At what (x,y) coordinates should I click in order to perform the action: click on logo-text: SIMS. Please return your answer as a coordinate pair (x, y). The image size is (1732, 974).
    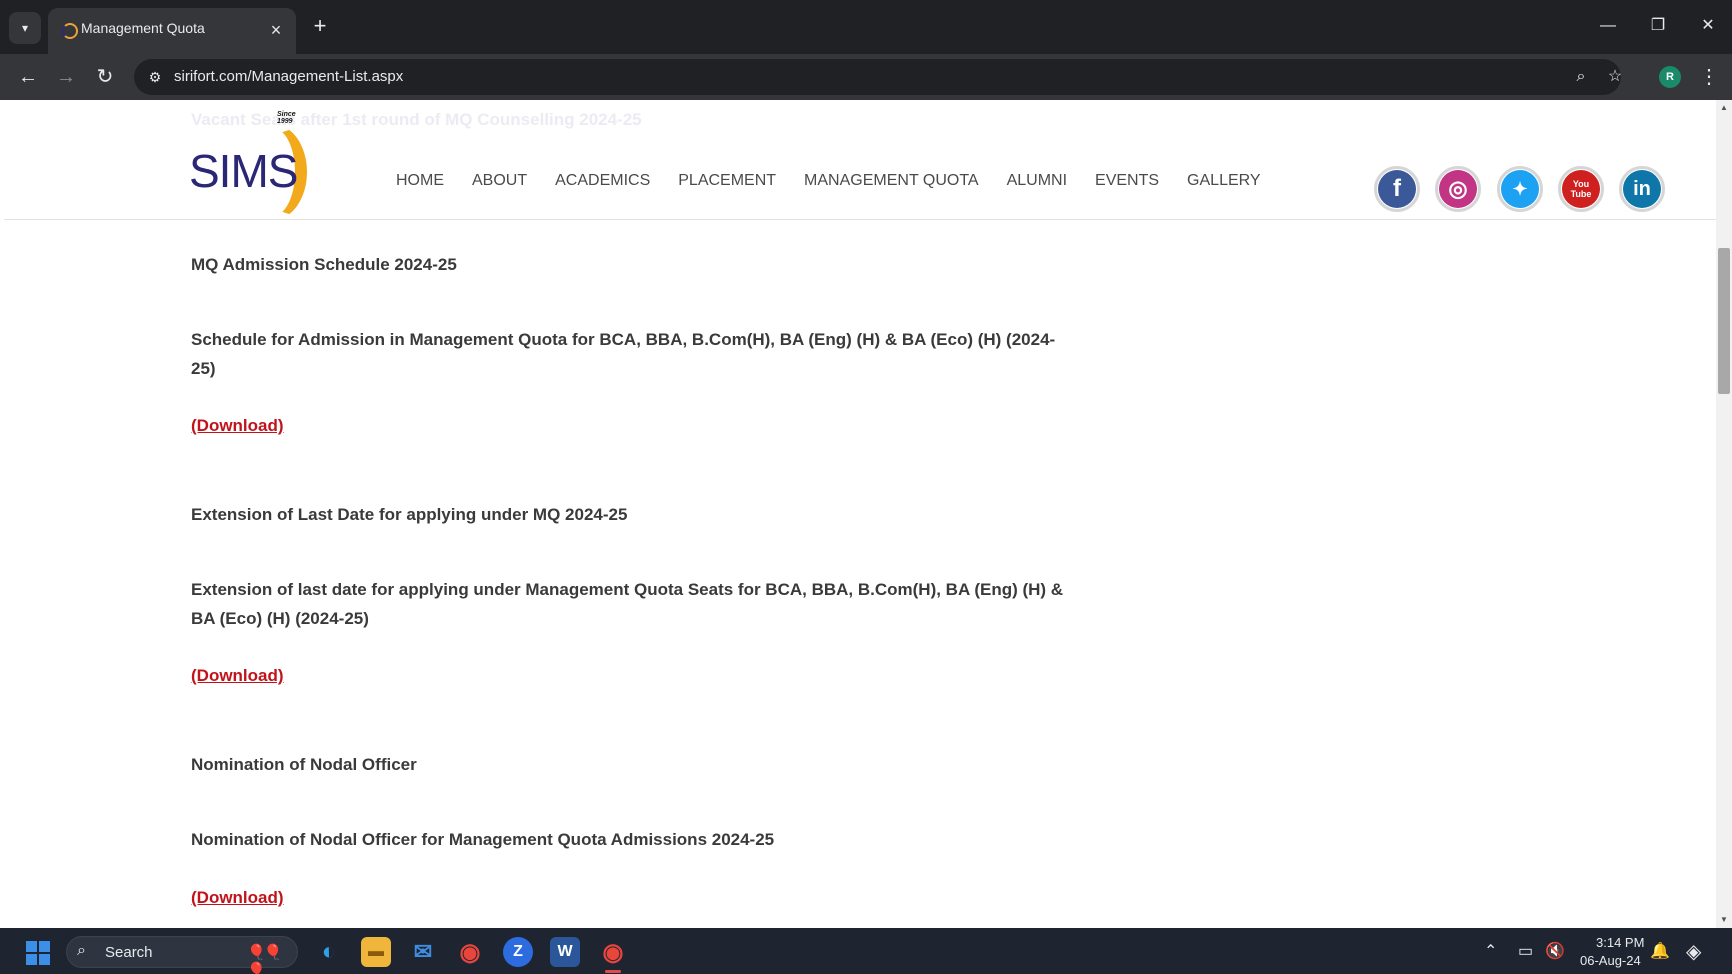
    Looking at the image, I should click on (243, 171).